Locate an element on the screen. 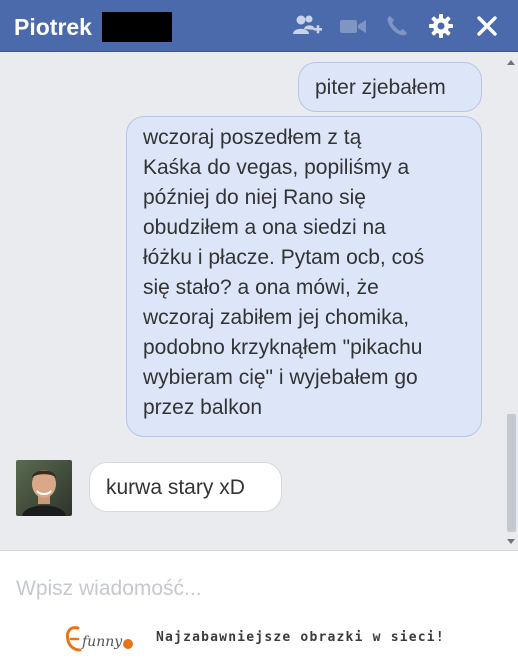 This screenshot has width=518, height=661. funny-logo: funny is located at coordinates (104, 639).